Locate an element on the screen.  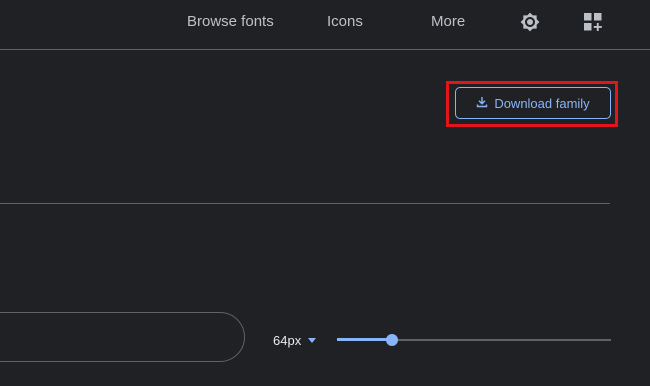
download-family-label: Download family is located at coordinates (542, 103).